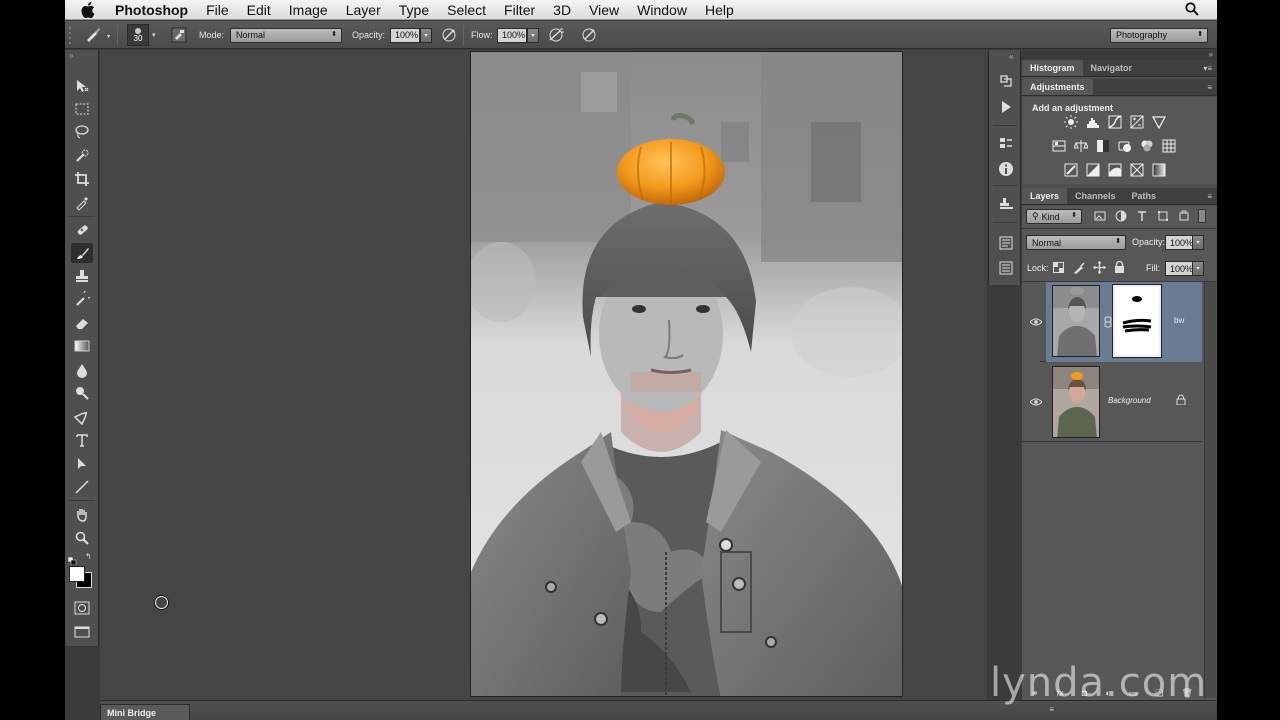  I want to click on lasso-tool-icon, so click(82, 132).